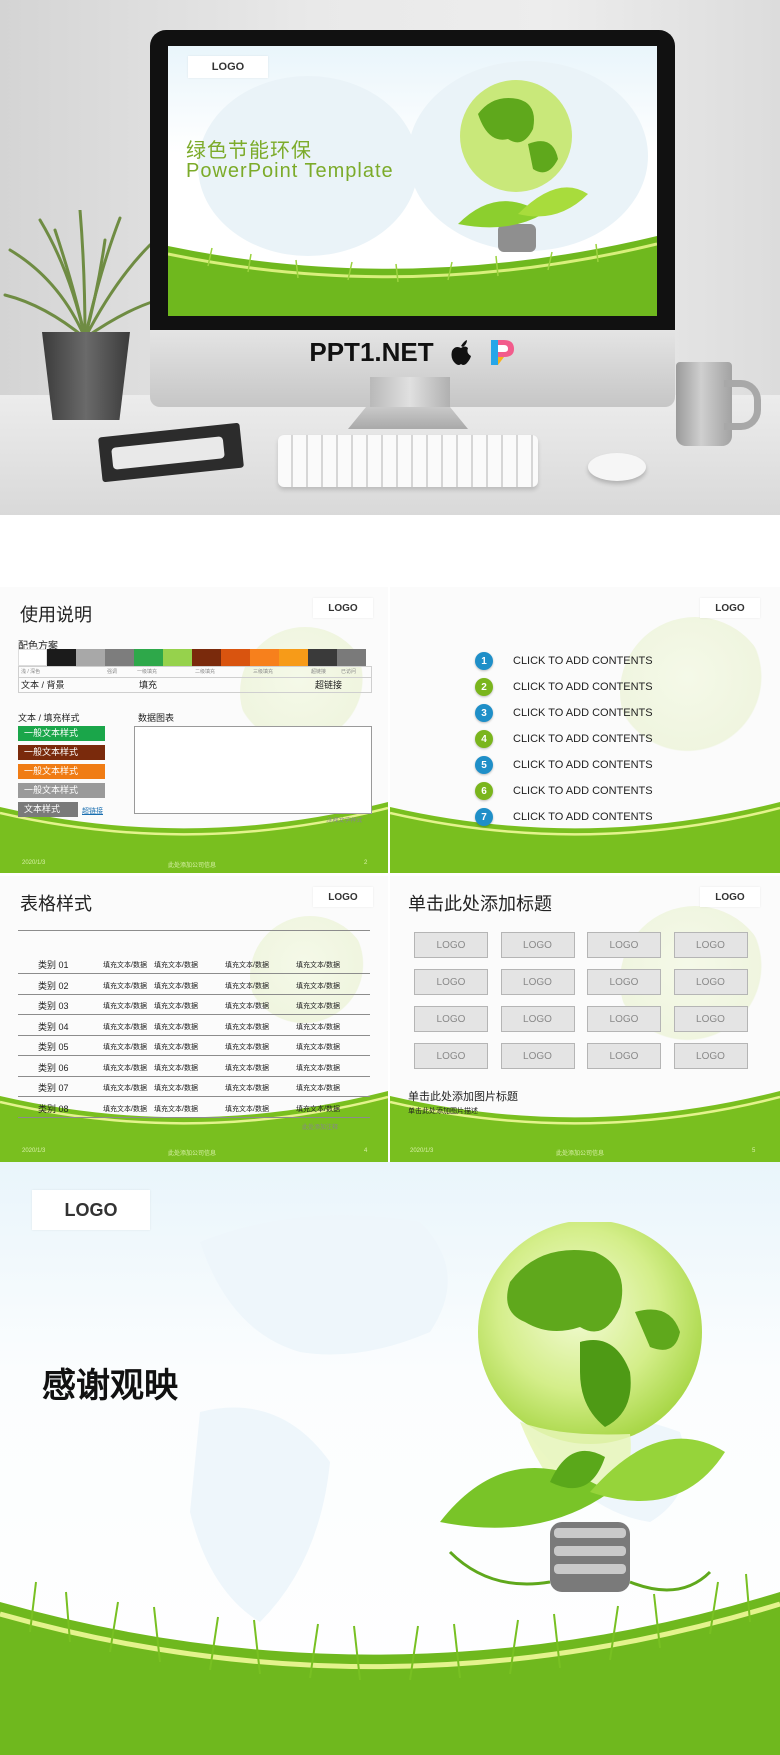 The image size is (780, 1755). What do you see at coordinates (410, 393) in the screenshot?
I see `monitor-stand-neck` at bounding box center [410, 393].